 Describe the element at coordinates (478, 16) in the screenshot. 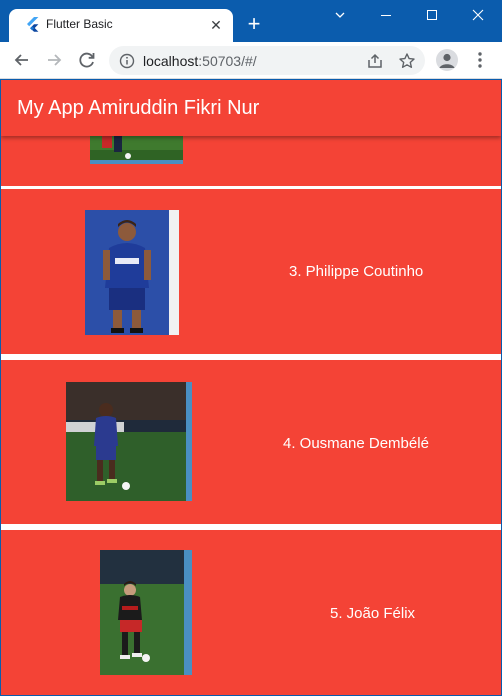

I see `close-window-icon` at that location.